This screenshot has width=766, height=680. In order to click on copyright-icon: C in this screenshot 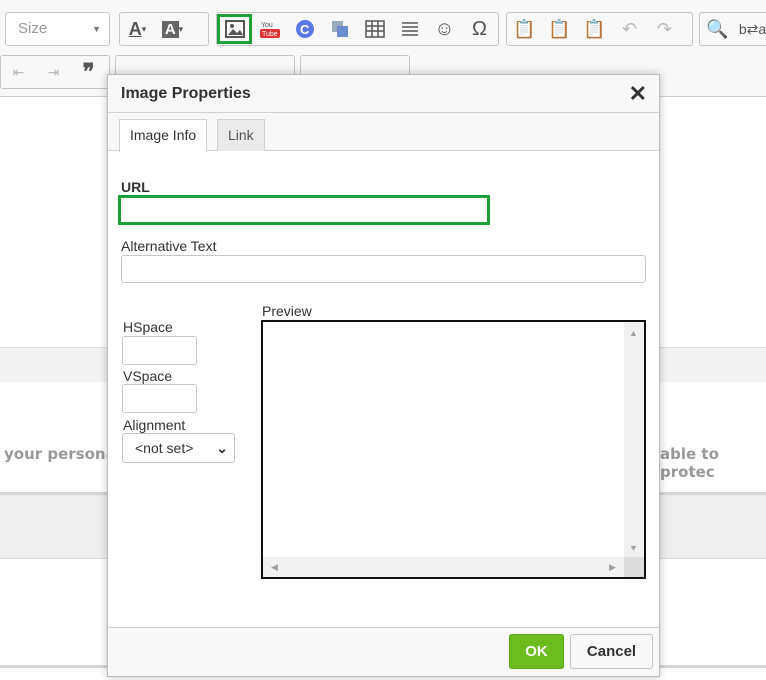, I will do `click(304, 29)`.